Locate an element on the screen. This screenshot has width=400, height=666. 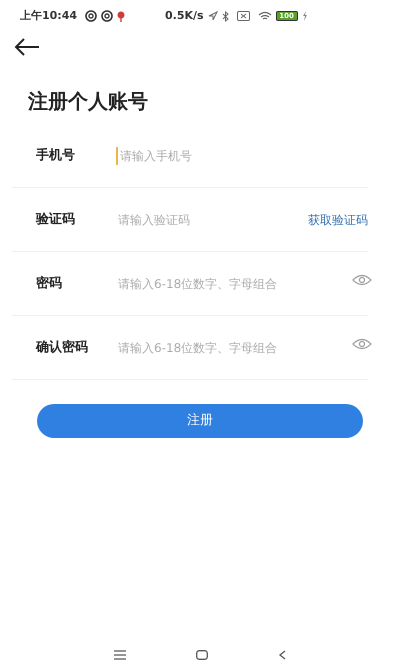
field-label: 验证码 is located at coordinates (56, 219).